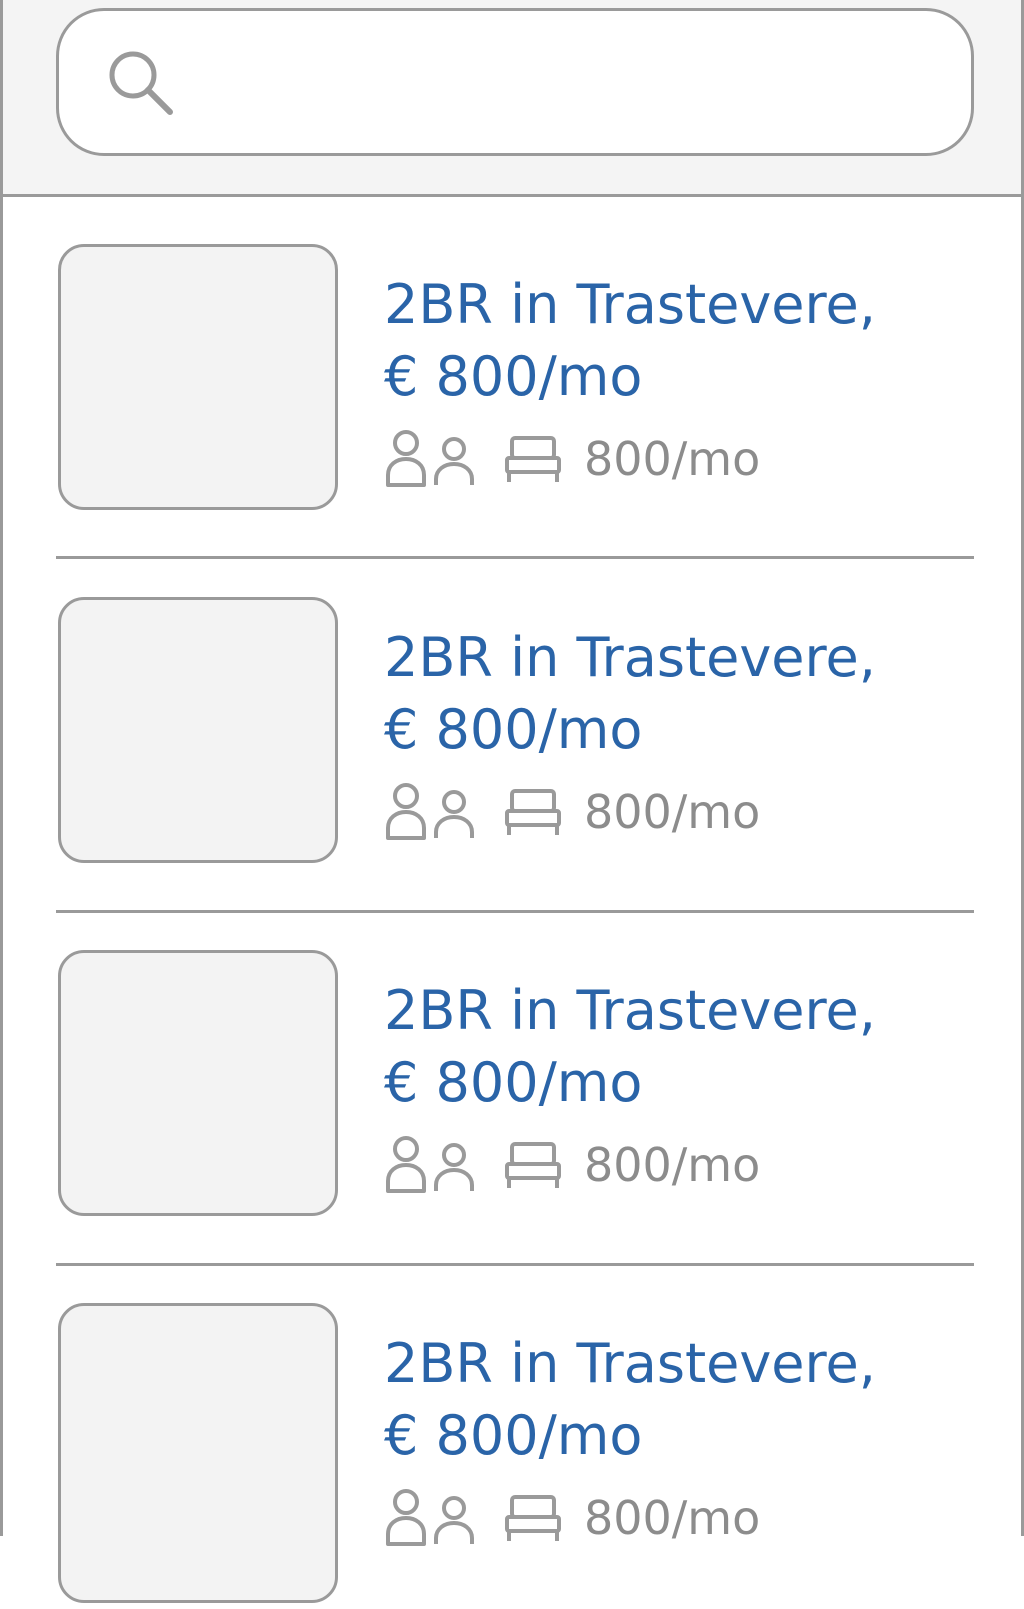  Describe the element at coordinates (141, 83) in the screenshot. I see `search-icon` at that location.